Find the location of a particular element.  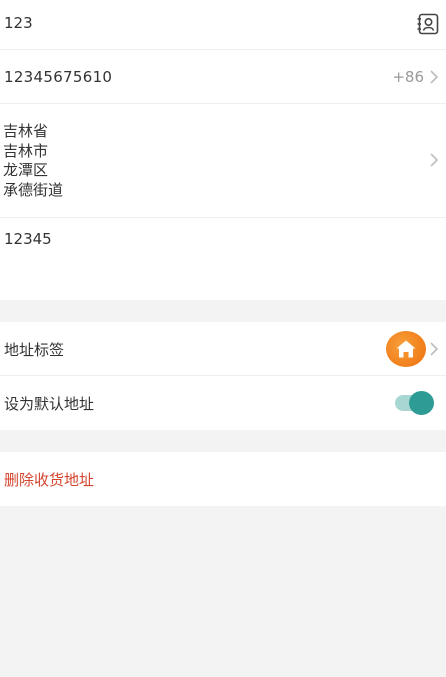

address-tag-row: 地址标签 is located at coordinates (223, 349).